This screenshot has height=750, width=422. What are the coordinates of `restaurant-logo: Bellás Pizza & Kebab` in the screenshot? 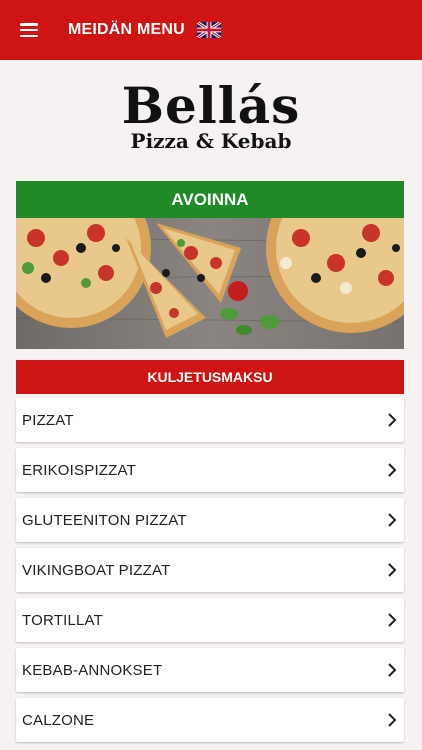 It's located at (211, 114).